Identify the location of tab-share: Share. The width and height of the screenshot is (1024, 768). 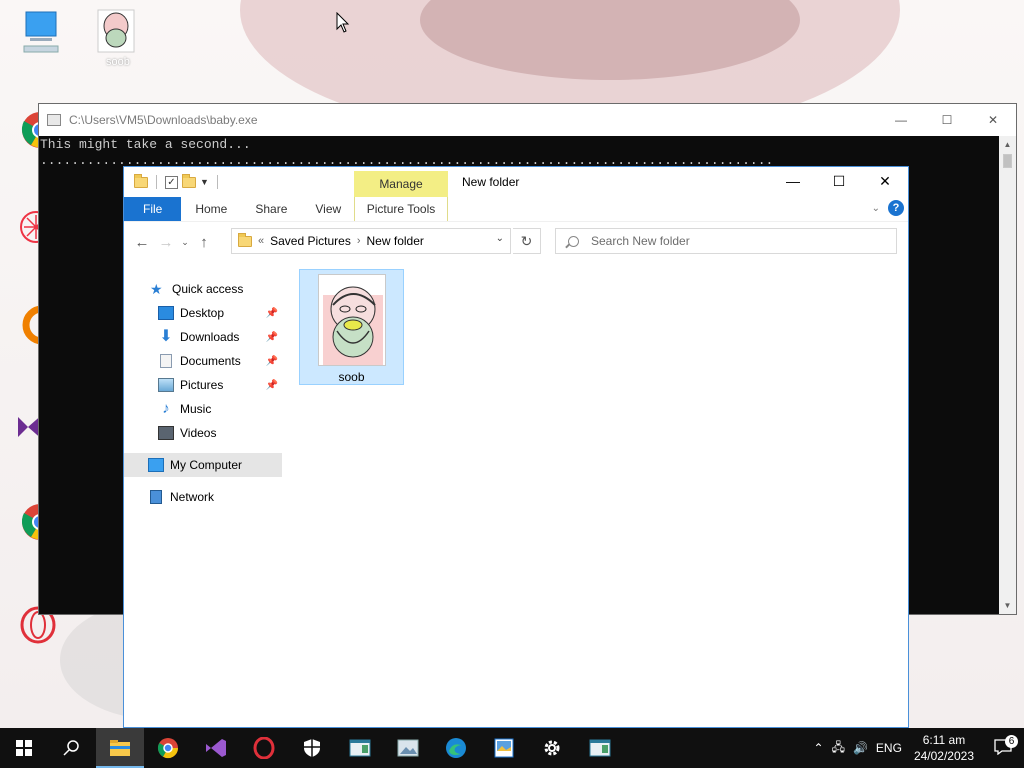
(271, 209).